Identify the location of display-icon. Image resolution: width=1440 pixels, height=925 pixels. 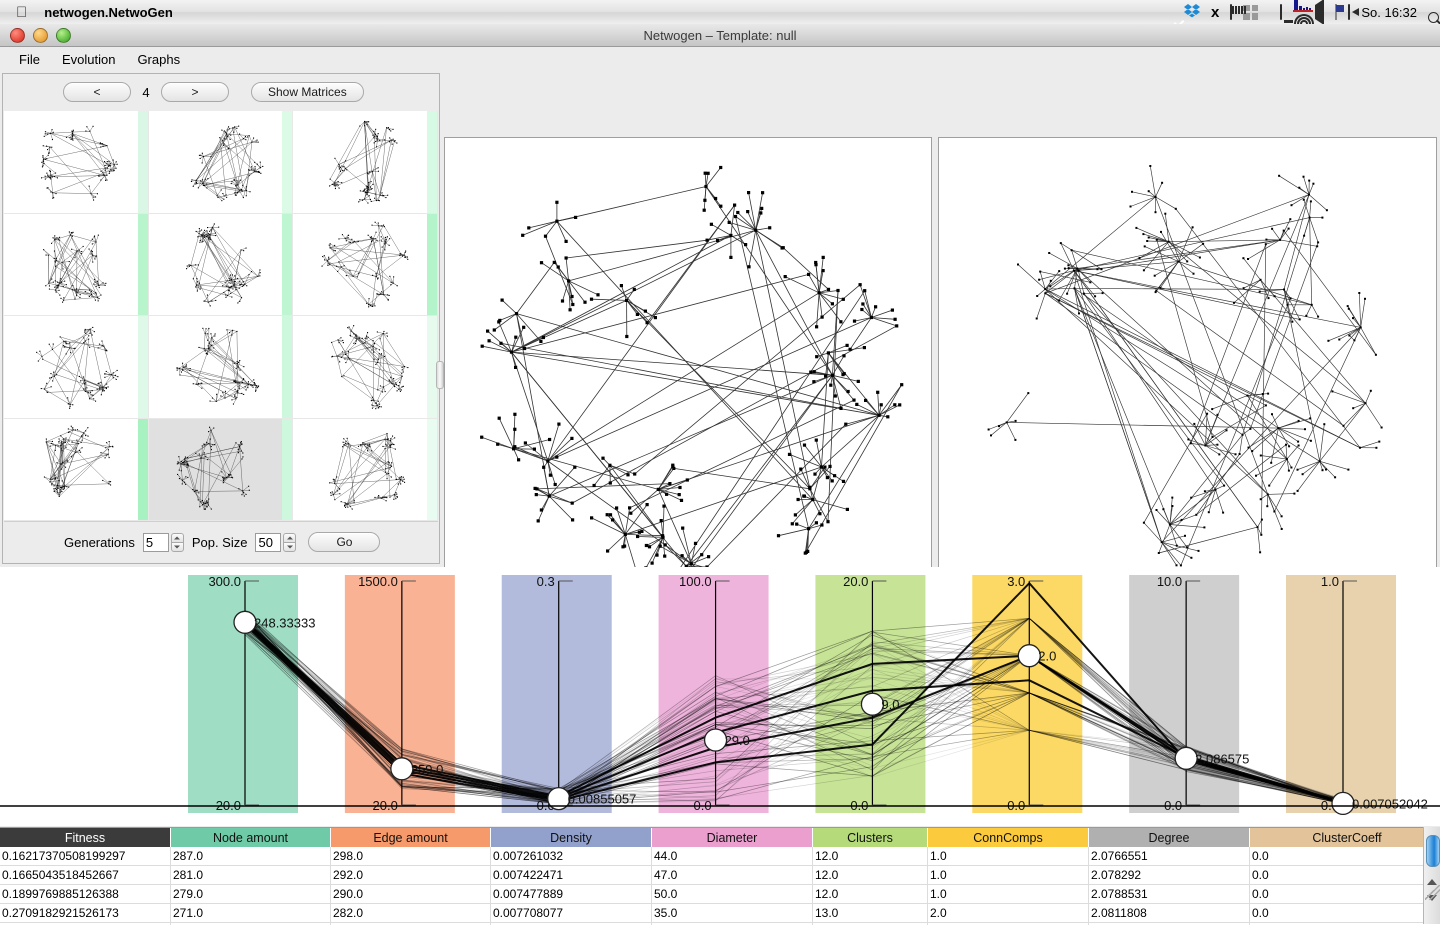
(1281, 12).